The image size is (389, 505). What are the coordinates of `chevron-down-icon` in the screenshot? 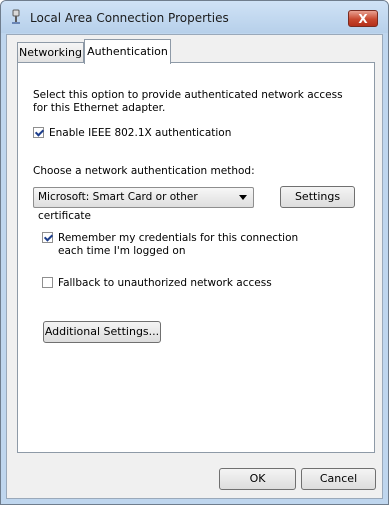 It's located at (243, 197).